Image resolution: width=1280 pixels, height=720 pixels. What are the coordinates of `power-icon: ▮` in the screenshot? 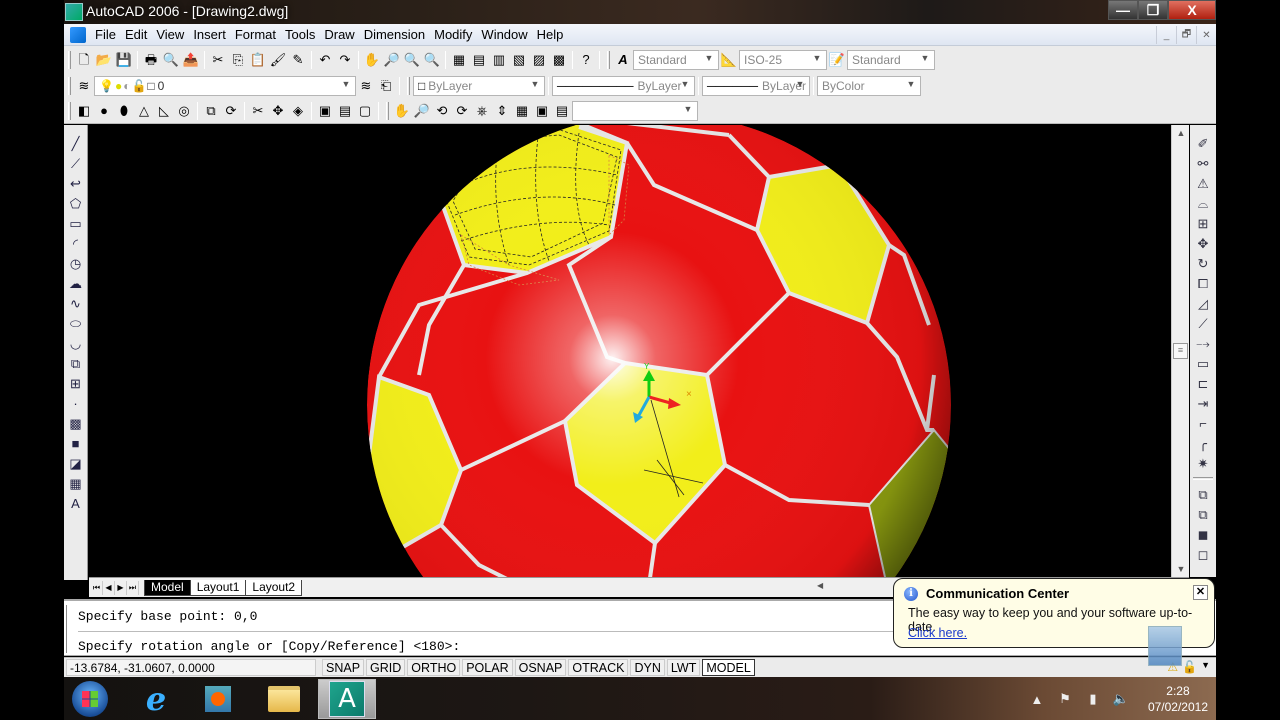 It's located at (1093, 699).